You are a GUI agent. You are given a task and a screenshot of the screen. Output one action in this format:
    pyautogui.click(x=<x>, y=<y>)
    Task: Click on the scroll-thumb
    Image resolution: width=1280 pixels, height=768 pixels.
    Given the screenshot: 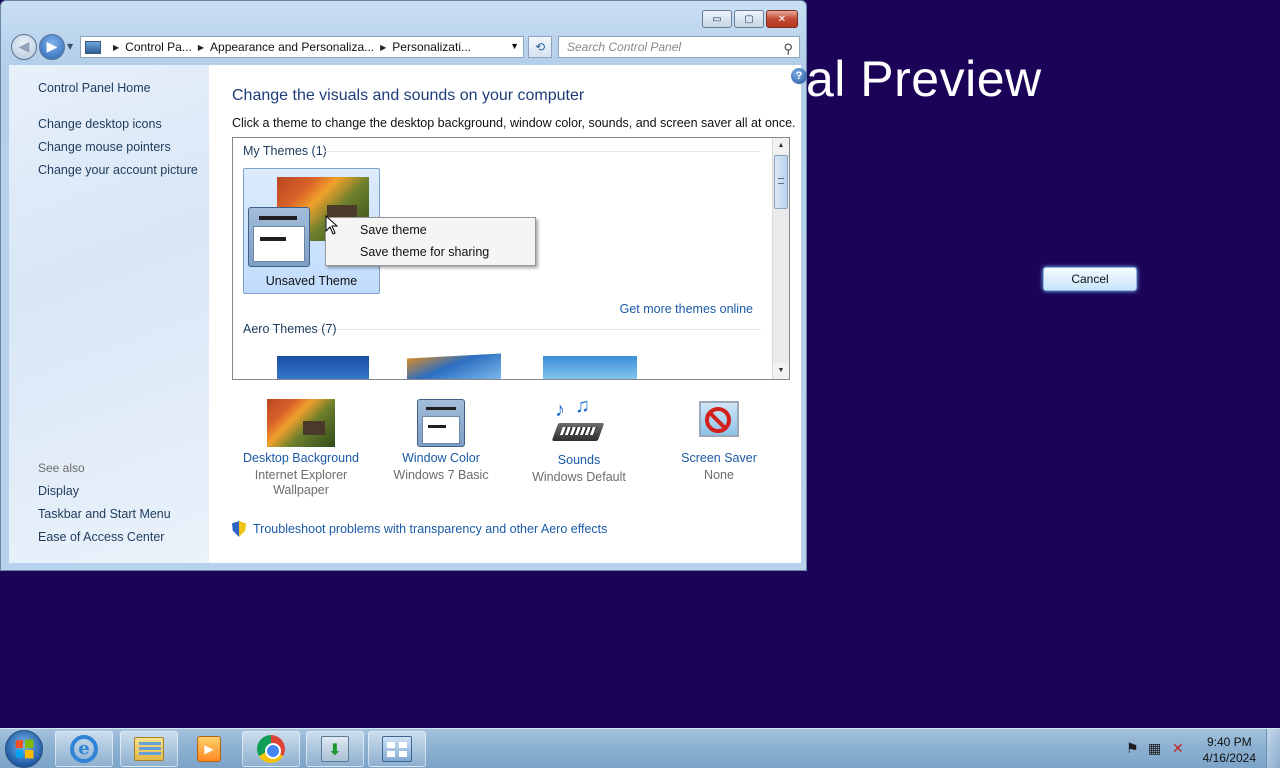 What is the action you would take?
    pyautogui.click(x=781, y=182)
    